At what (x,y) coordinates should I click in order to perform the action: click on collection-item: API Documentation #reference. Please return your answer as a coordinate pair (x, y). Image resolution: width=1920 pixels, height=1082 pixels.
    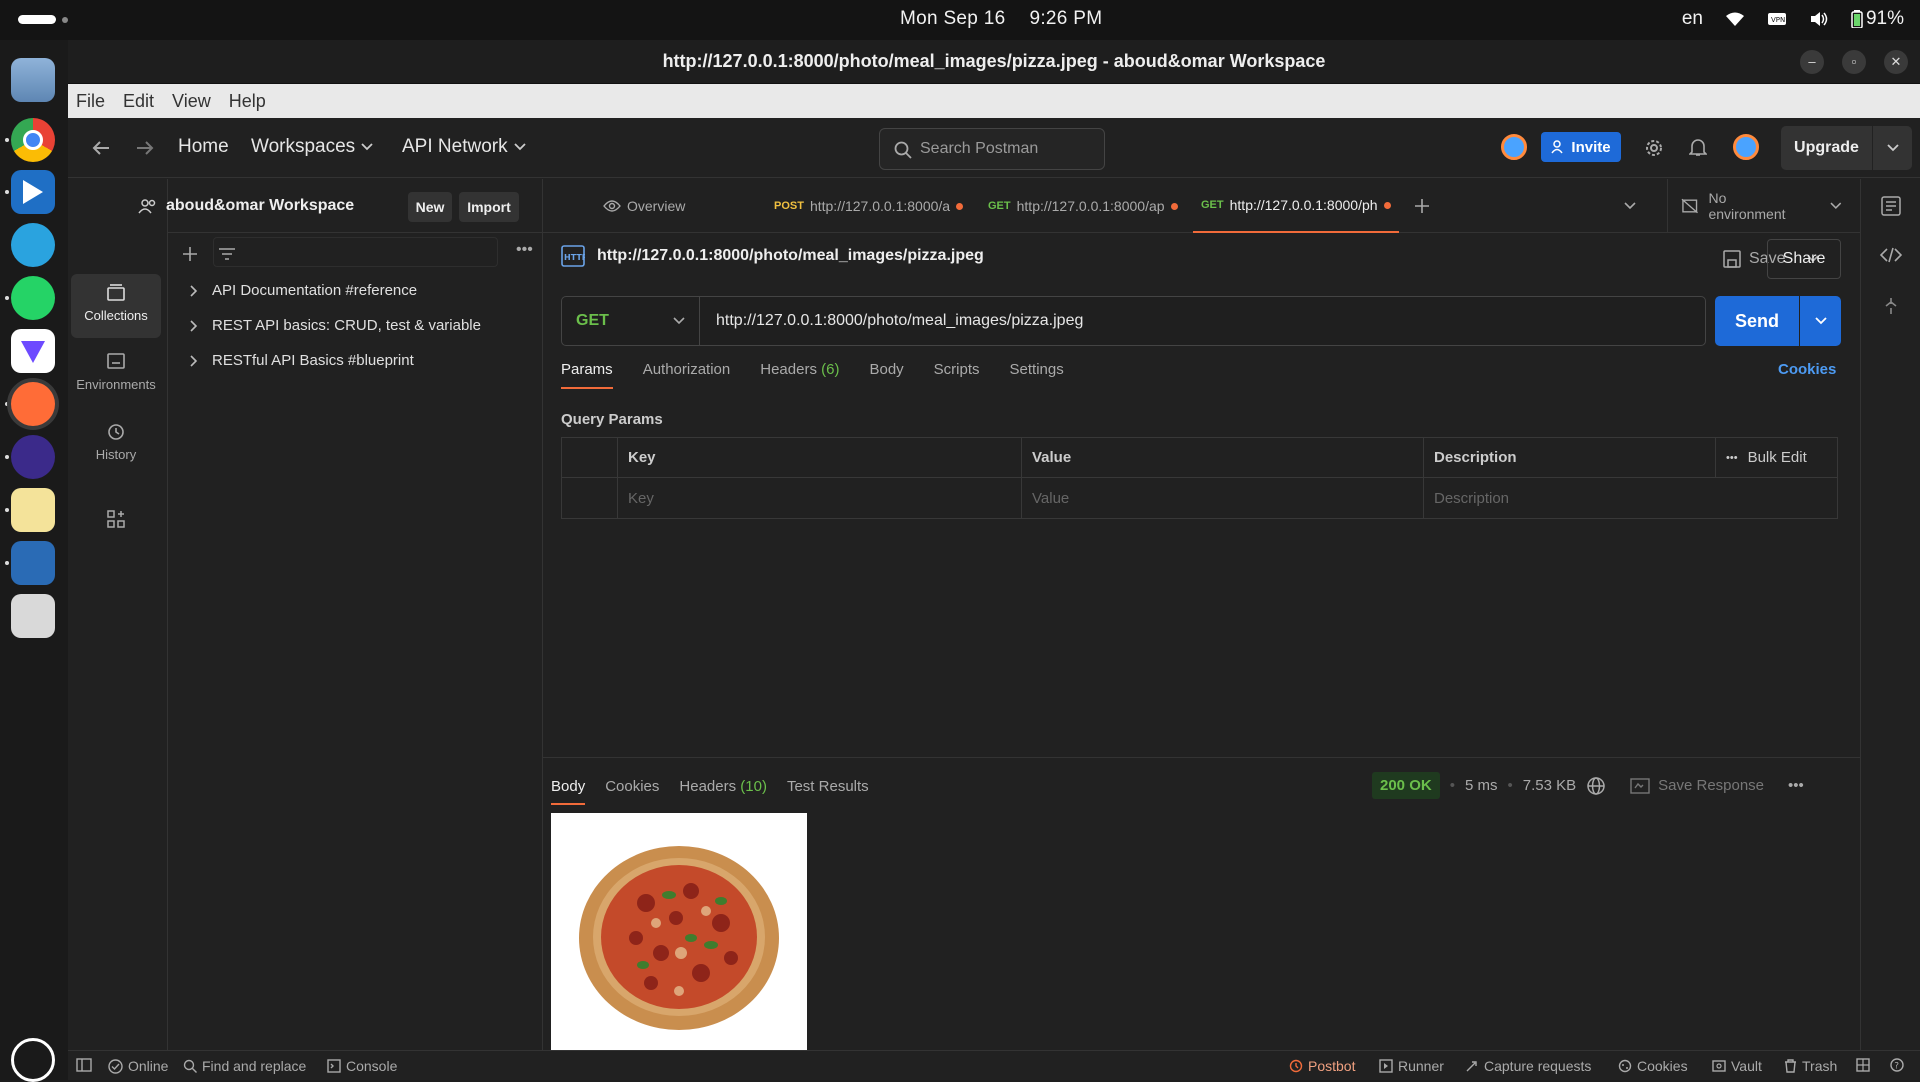
    Looking at the image, I should click on (355, 290).